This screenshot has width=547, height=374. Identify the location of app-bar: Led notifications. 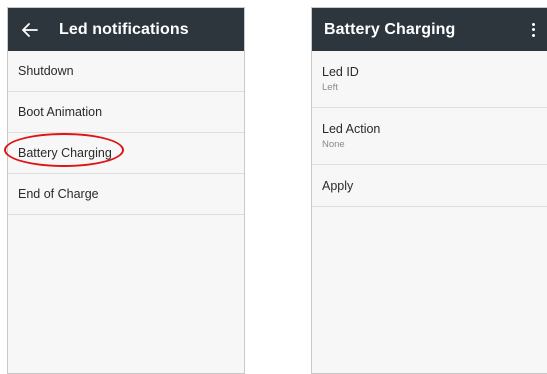
(126, 29).